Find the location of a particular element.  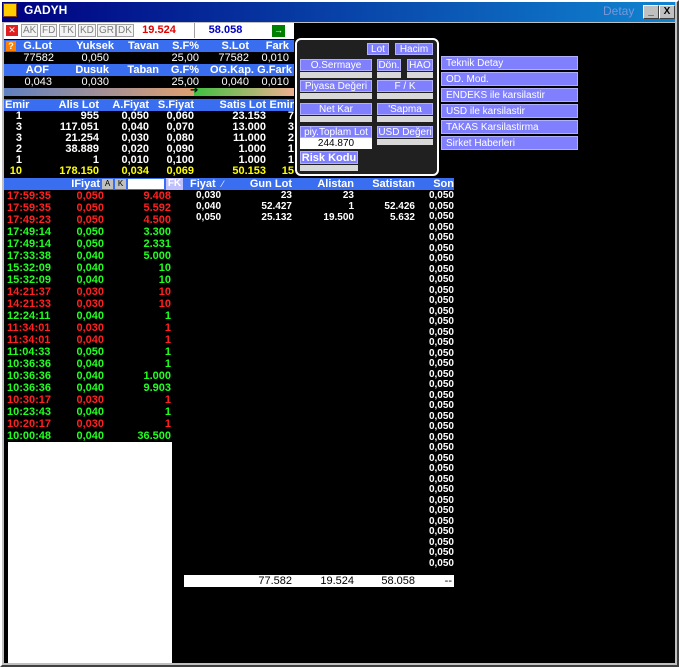

menu-sirket-haberleri: Sirket Haberleri is located at coordinates (509, 143).